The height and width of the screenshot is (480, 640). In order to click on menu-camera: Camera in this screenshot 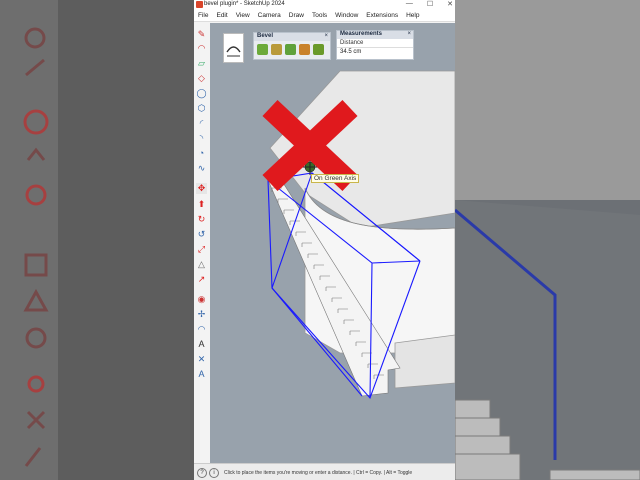, I will do `click(269, 15)`.